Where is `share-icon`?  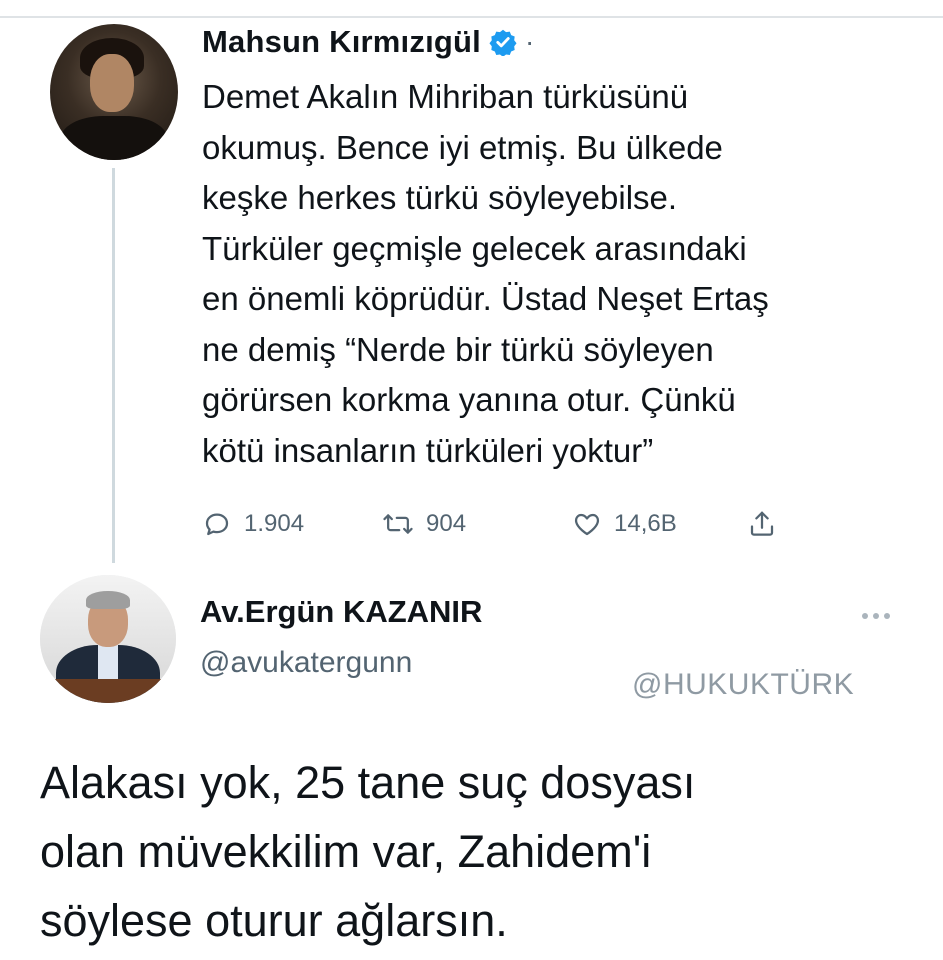
share-icon is located at coordinates (762, 524).